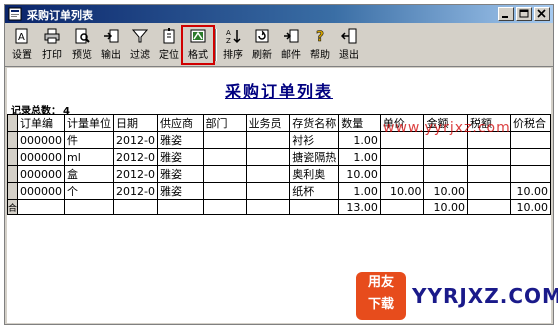 This screenshot has height=329, width=558. I want to click on close-icon, so click(541, 13).